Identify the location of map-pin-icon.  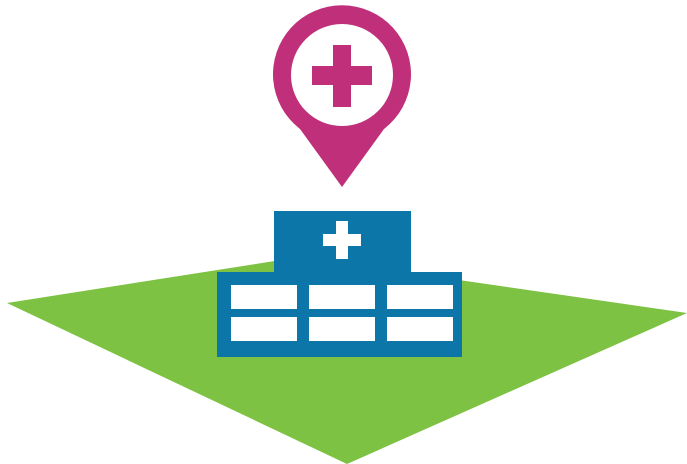
(342, 96).